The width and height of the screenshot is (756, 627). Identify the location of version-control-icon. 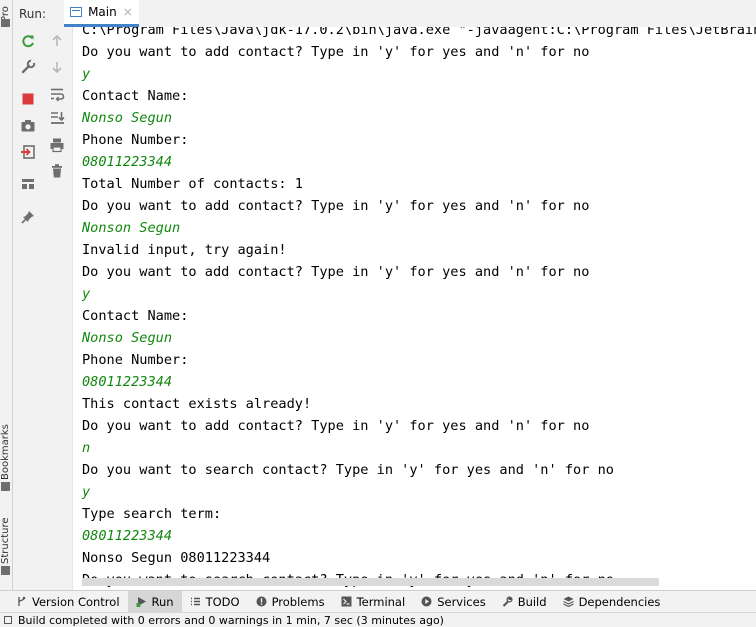
(21, 601).